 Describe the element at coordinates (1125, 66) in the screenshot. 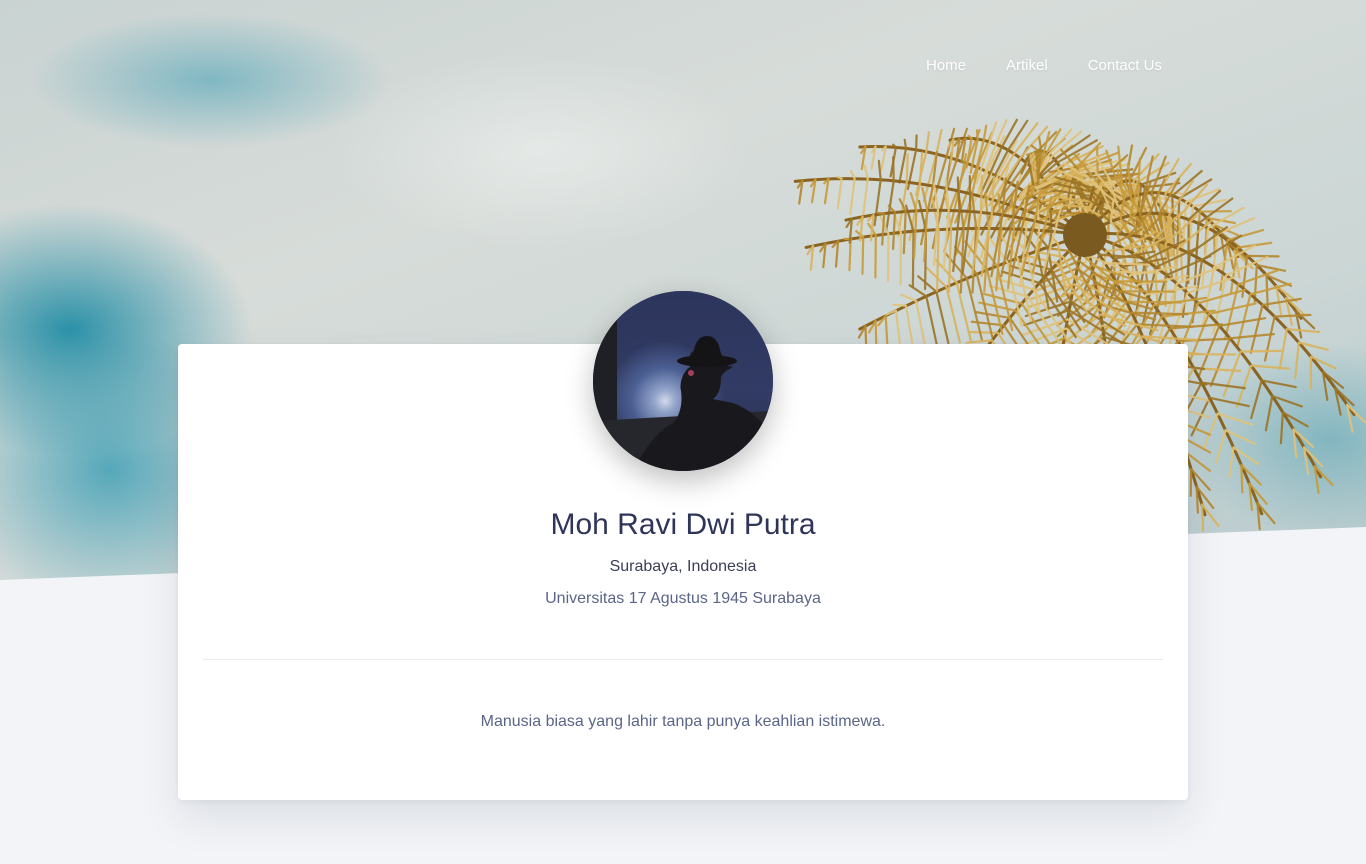

I see `nav-contact-link: Contact Us` at that location.